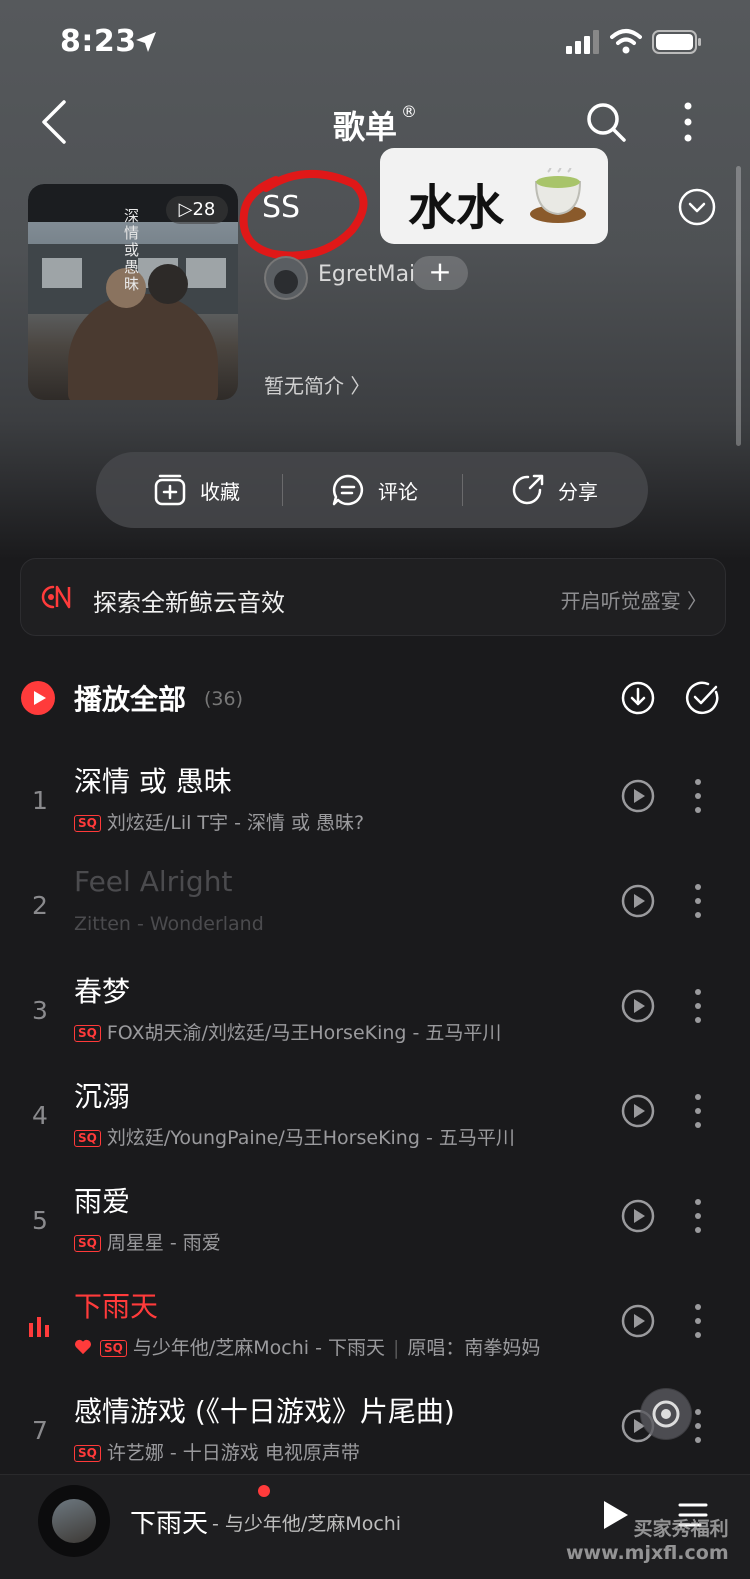  Describe the element at coordinates (224, 699) in the screenshot. I see `song-count: (36)` at that location.